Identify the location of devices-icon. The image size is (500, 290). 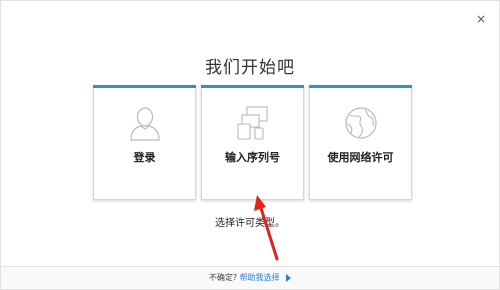
(252, 123).